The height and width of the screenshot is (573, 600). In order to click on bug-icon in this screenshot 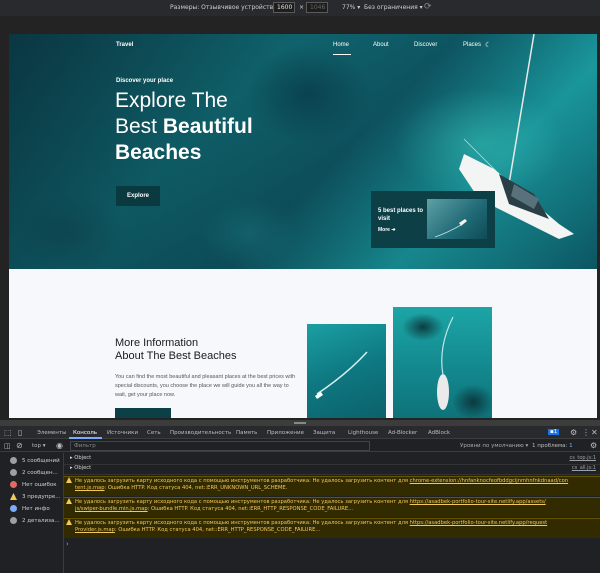, I will do `click(13, 520)`.